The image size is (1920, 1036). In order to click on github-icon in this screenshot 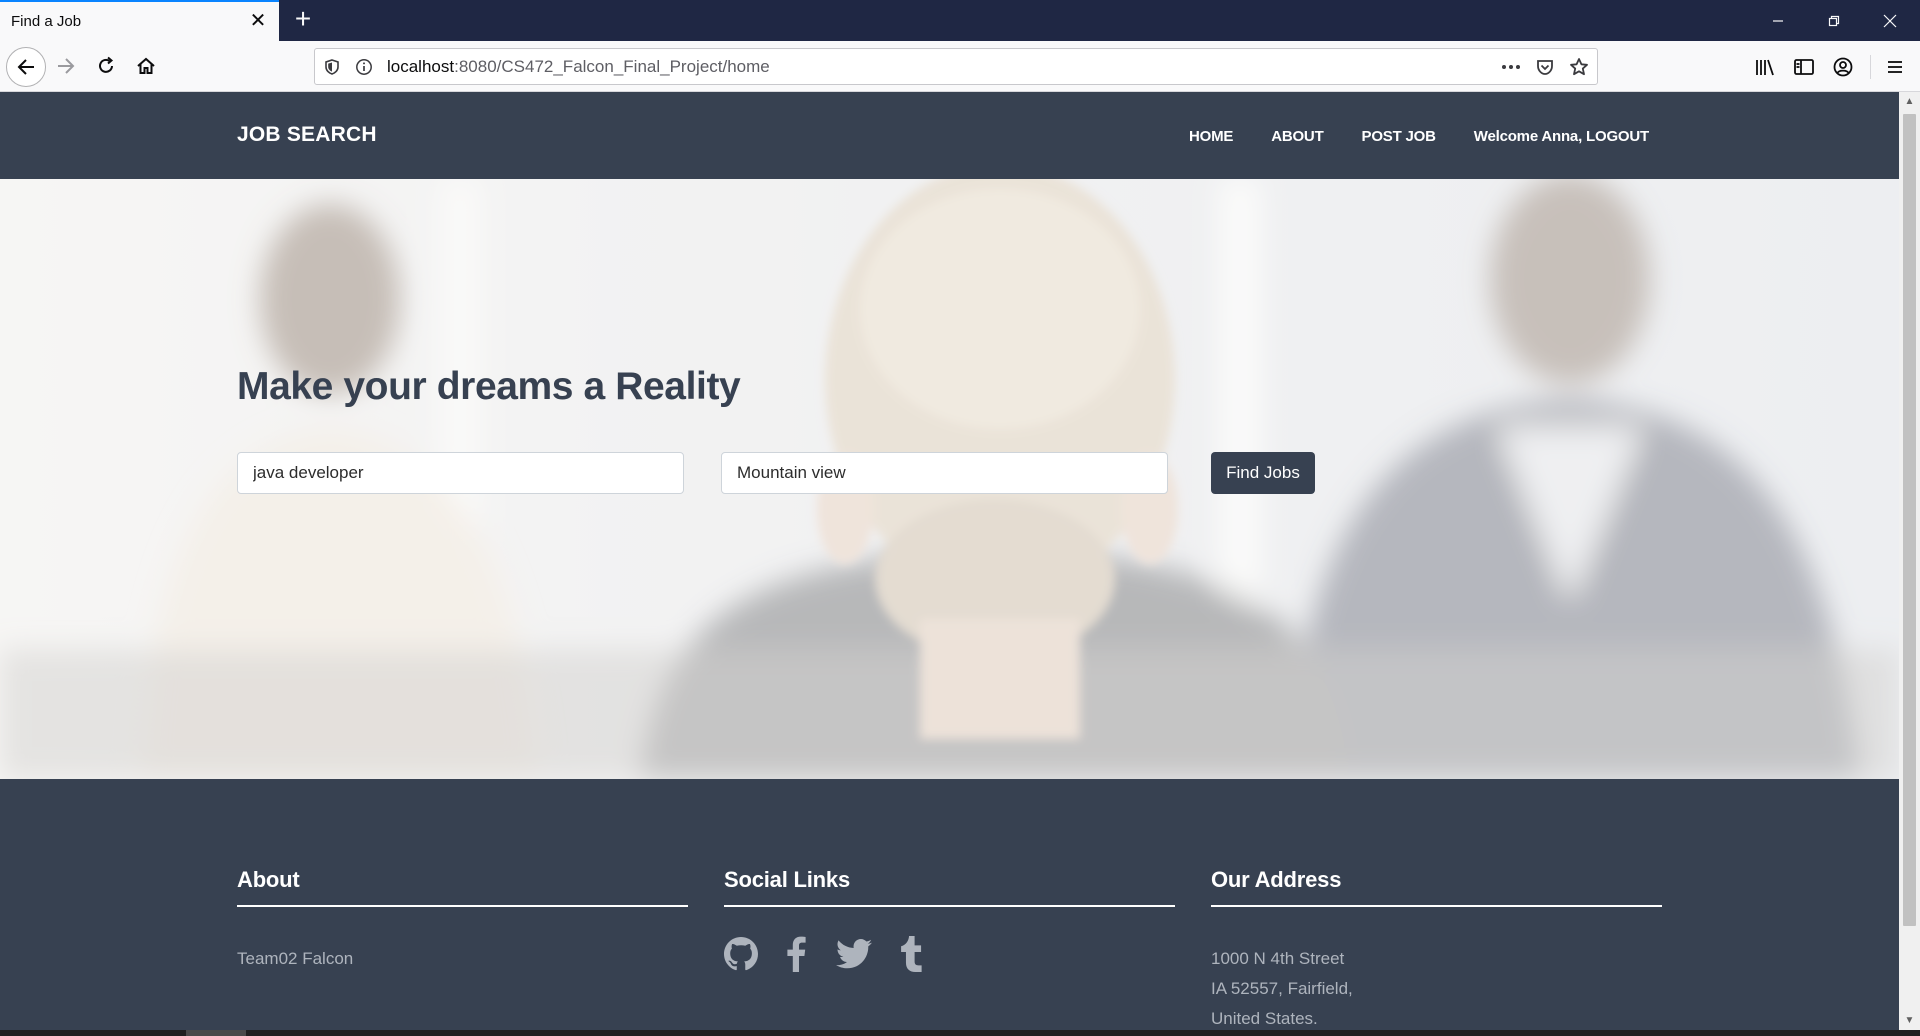, I will do `click(741, 956)`.